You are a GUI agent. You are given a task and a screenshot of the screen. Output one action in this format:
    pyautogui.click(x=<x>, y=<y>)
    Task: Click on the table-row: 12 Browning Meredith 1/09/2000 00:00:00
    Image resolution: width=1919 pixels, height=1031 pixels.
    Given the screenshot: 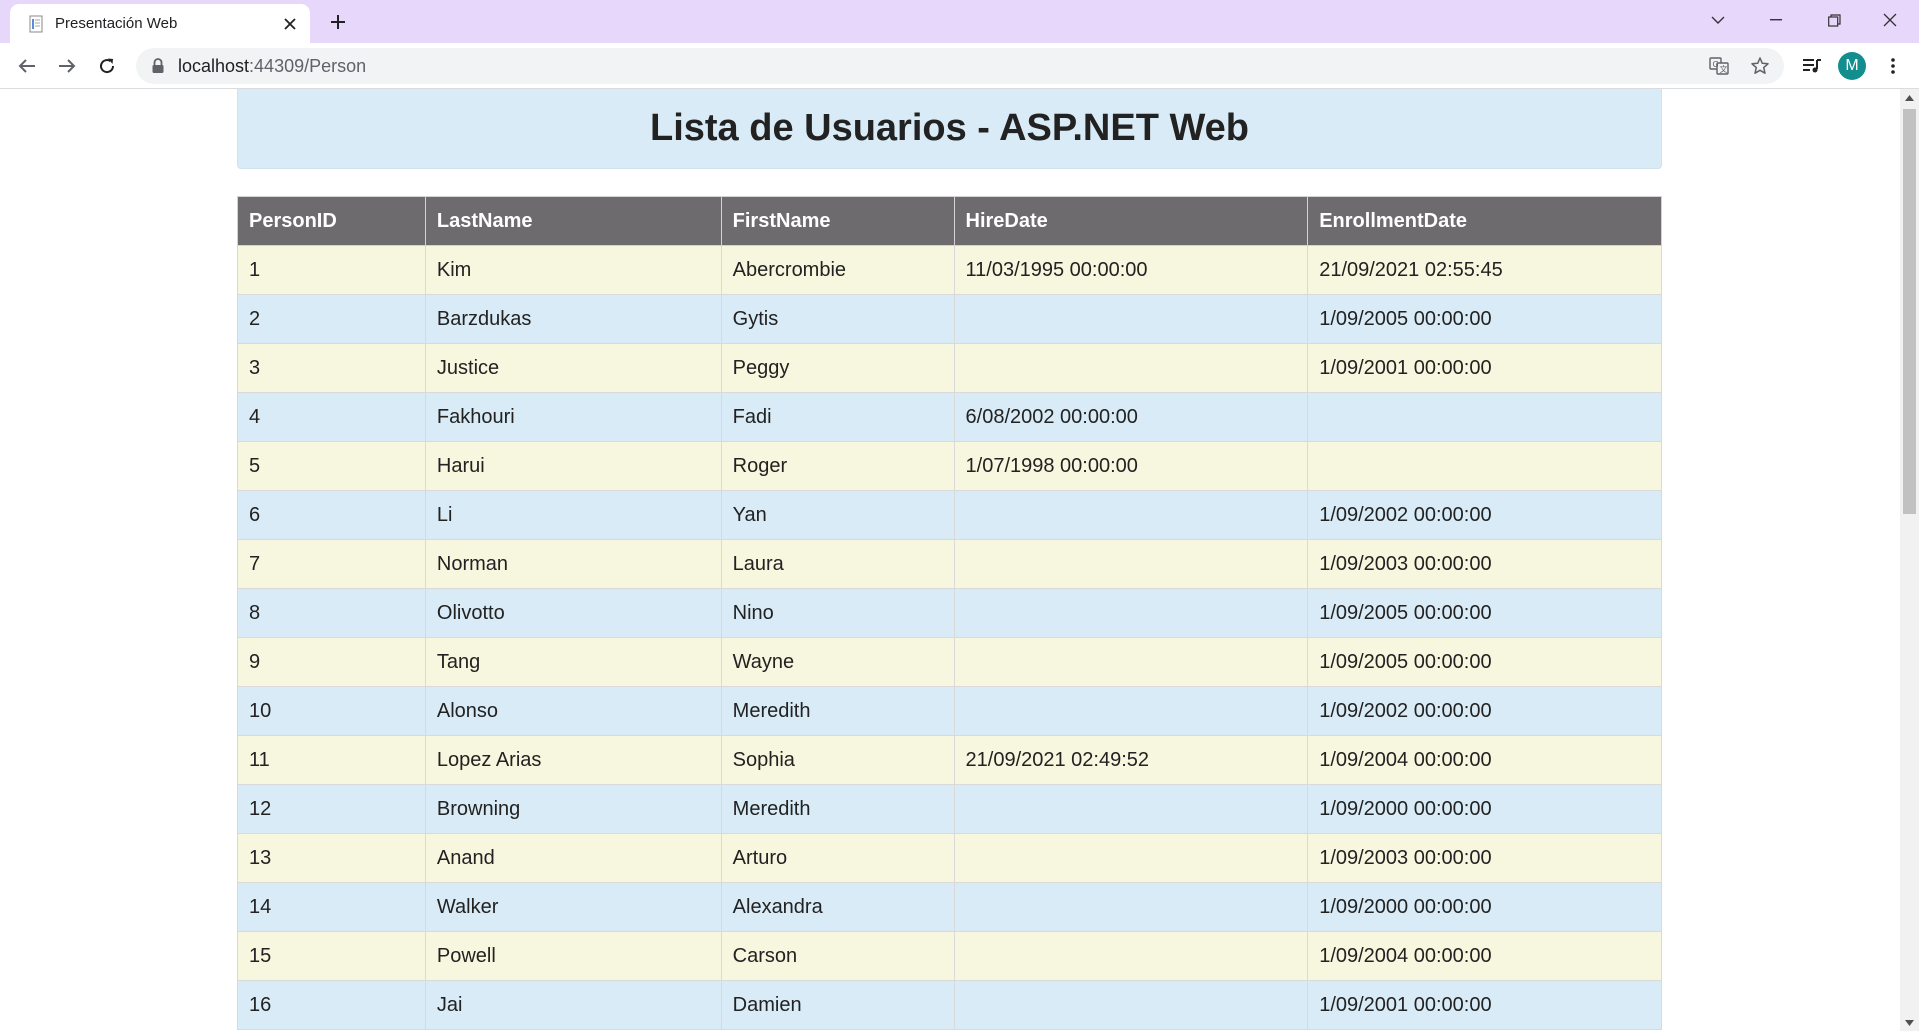 What is the action you would take?
    pyautogui.click(x=949, y=809)
    